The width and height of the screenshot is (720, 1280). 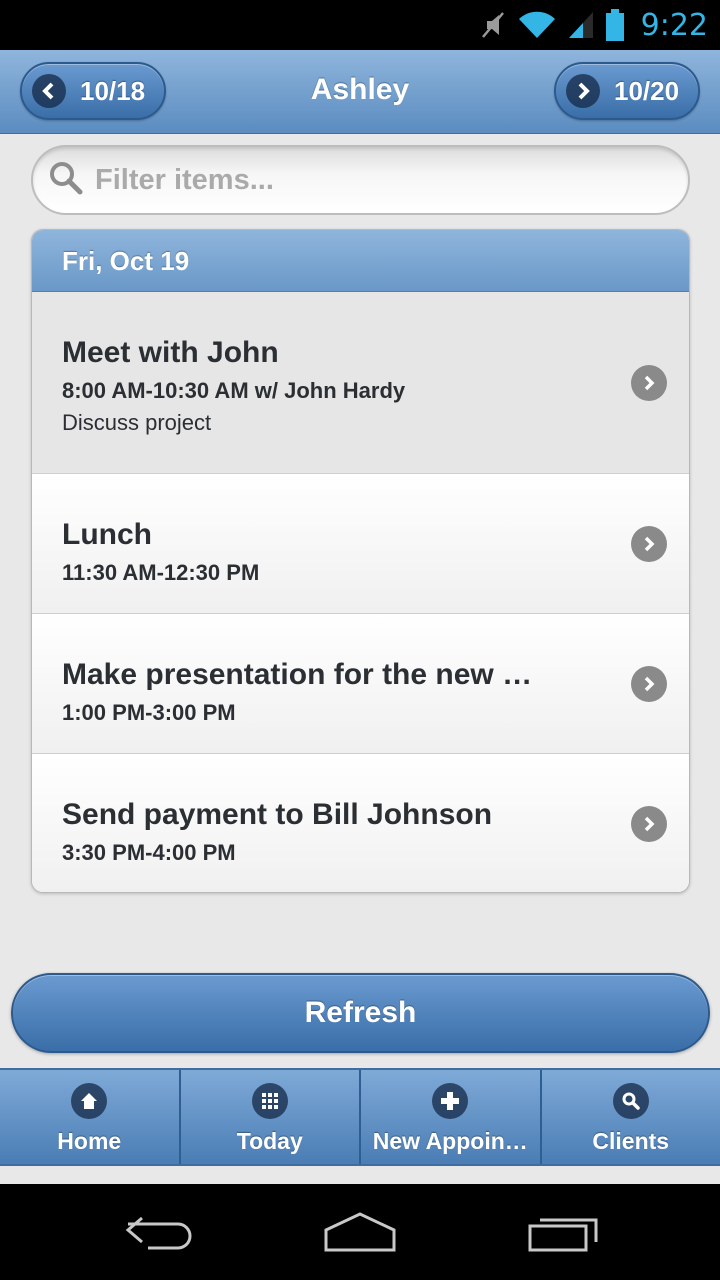 I want to click on prev-day-button: 10/18, so click(x=93, y=91).